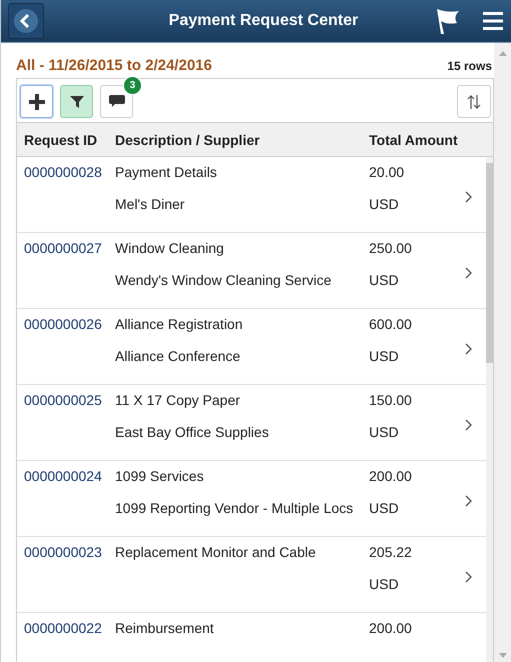 Image resolution: width=511 pixels, height=662 pixels. I want to click on column-header: Total Amount, so click(414, 140).